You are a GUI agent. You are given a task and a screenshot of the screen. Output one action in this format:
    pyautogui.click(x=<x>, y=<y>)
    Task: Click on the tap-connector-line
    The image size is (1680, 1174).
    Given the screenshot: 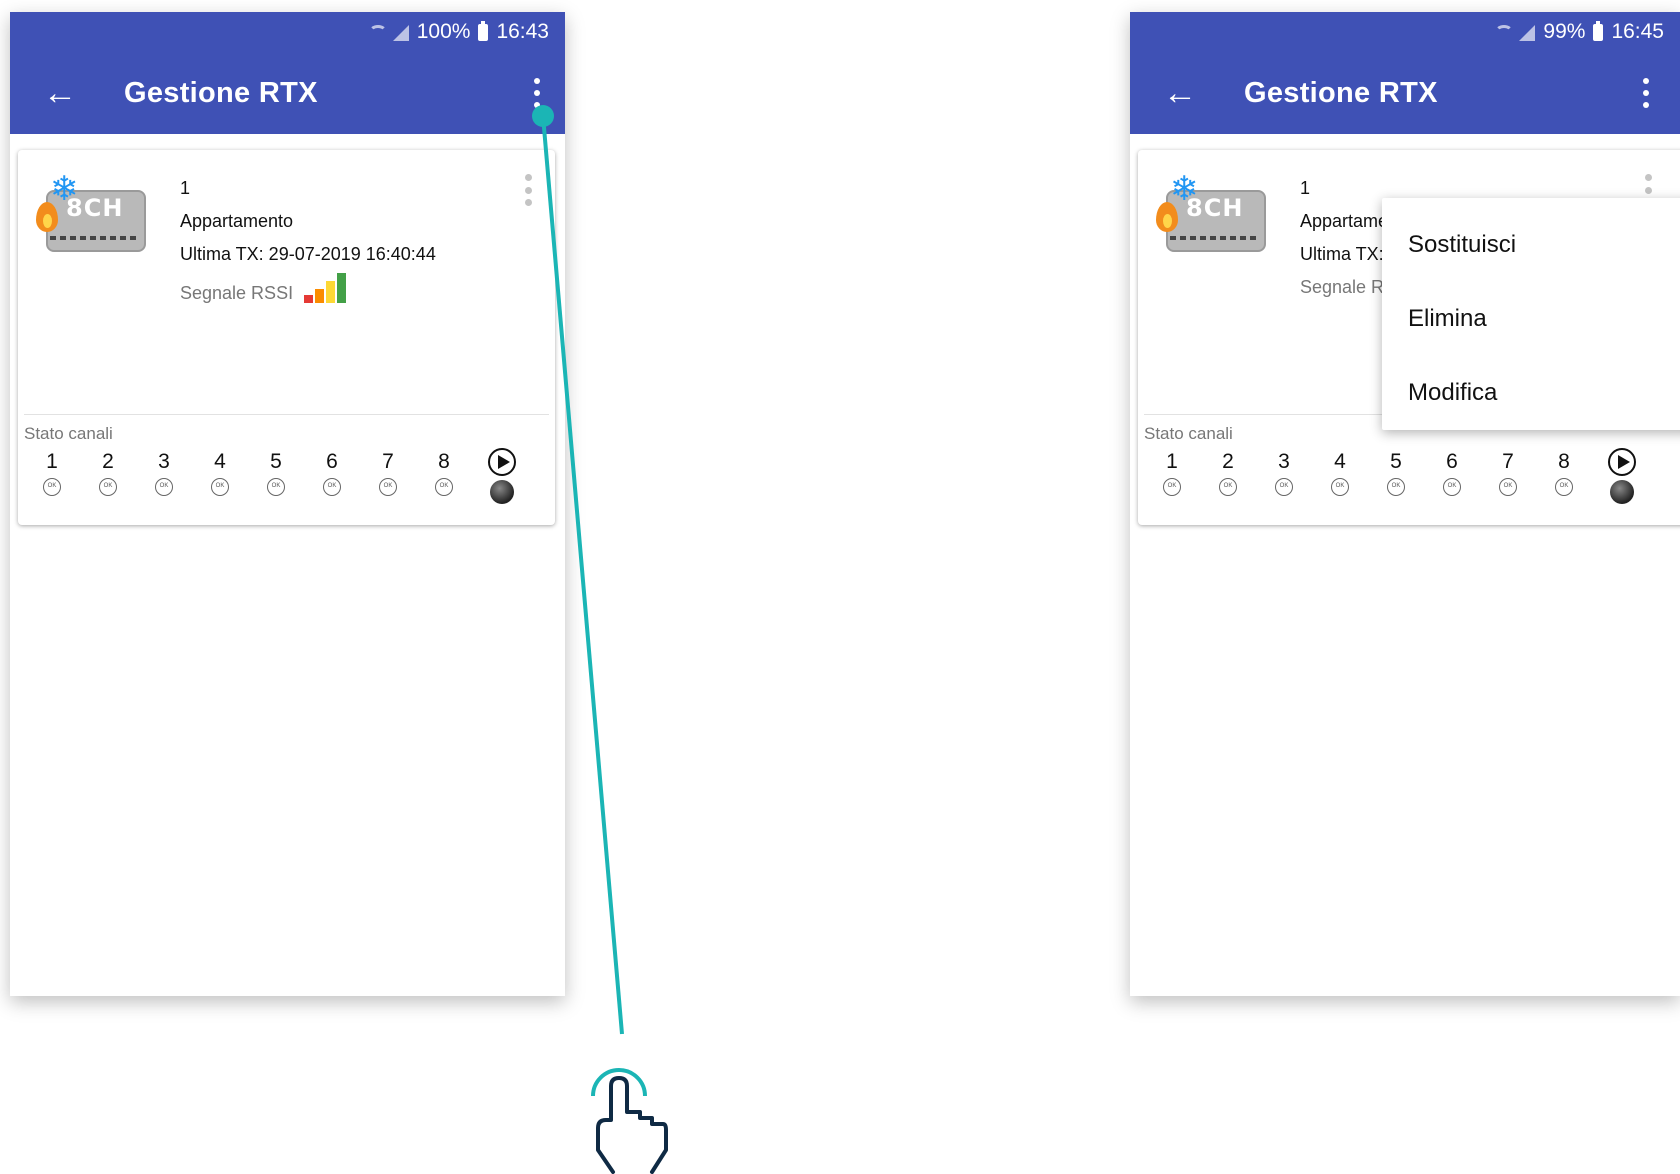 What is the action you would take?
    pyautogui.click(x=582, y=575)
    